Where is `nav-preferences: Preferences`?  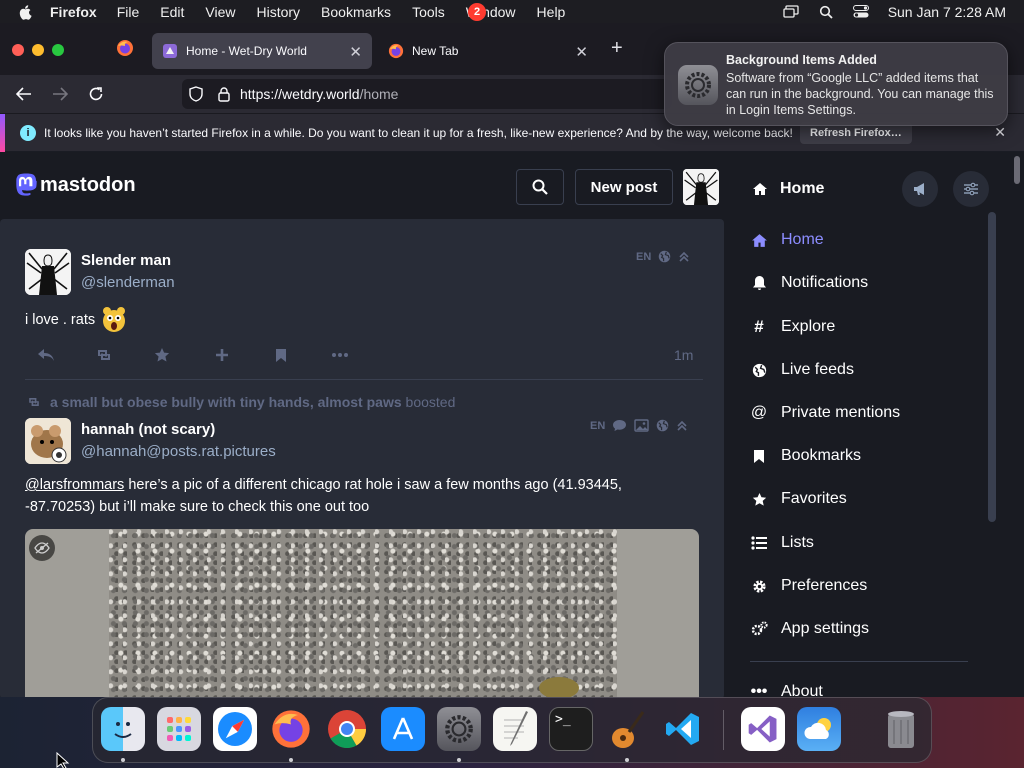 nav-preferences: Preferences is located at coordinates (808, 586).